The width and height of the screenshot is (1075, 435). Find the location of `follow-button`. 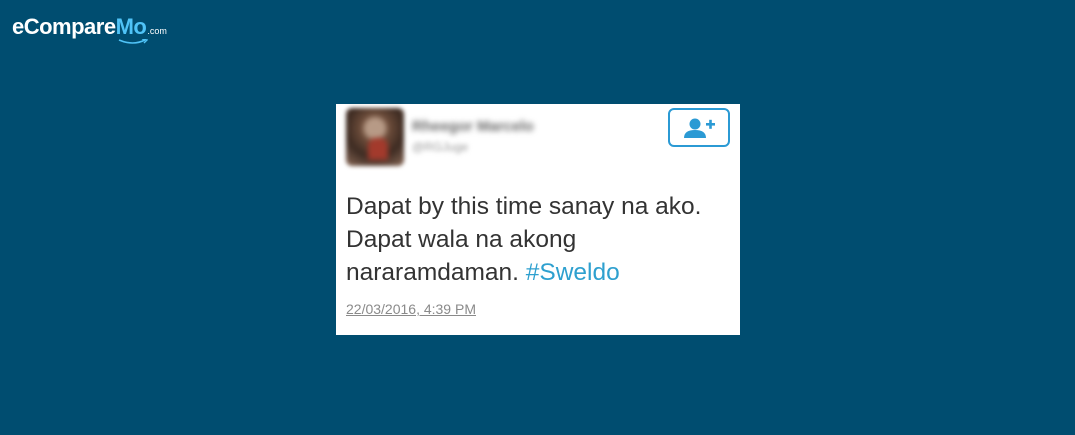

follow-button is located at coordinates (699, 127).